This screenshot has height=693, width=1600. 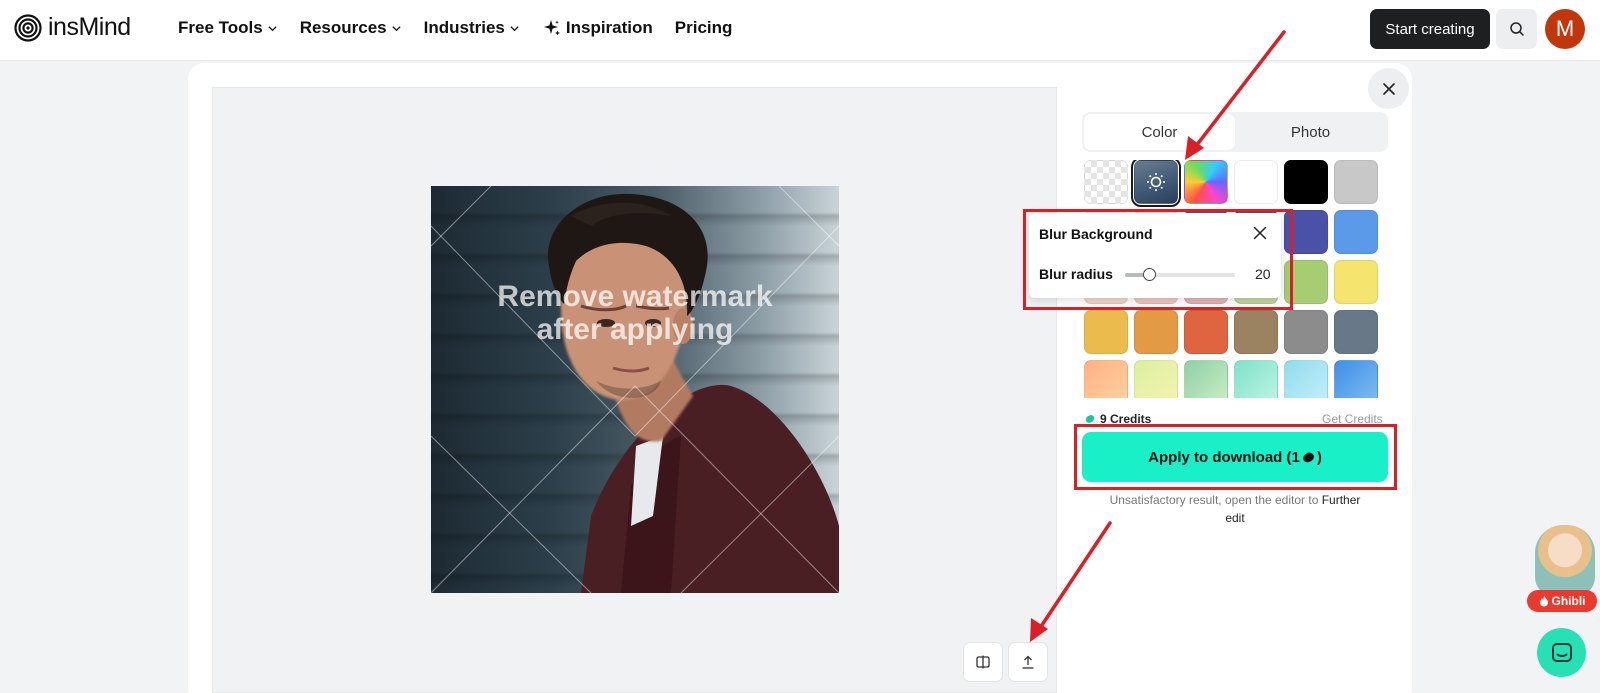 I want to click on search-icon, so click(x=1516, y=29).